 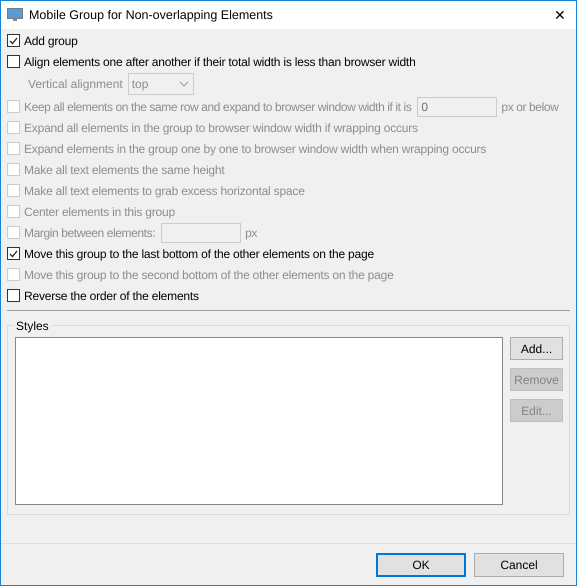 What do you see at coordinates (529, 107) in the screenshot?
I see `unit-label: px or below` at bounding box center [529, 107].